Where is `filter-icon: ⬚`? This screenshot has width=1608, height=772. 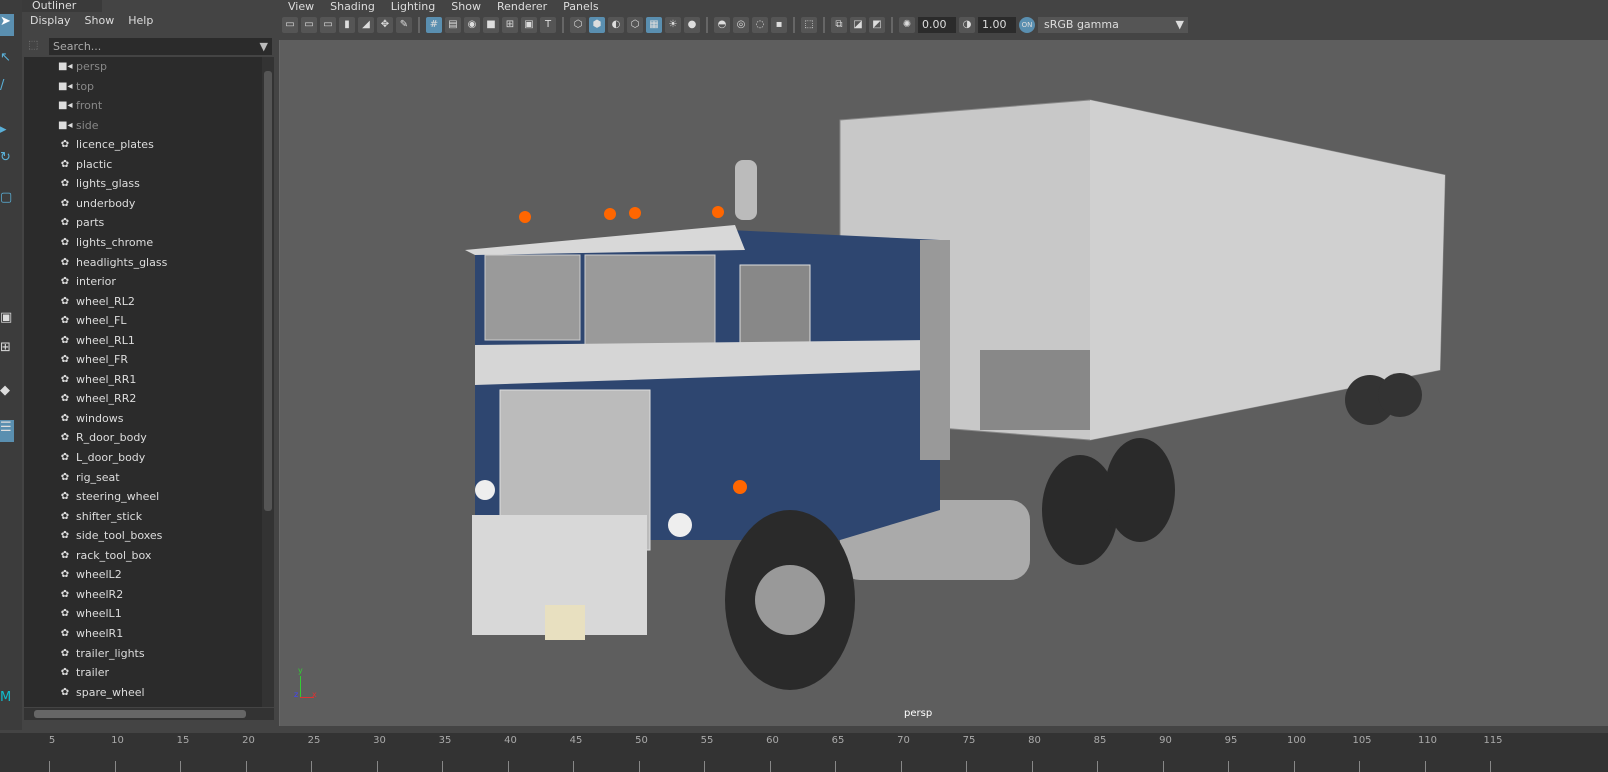 filter-icon: ⬚ is located at coordinates (36, 46).